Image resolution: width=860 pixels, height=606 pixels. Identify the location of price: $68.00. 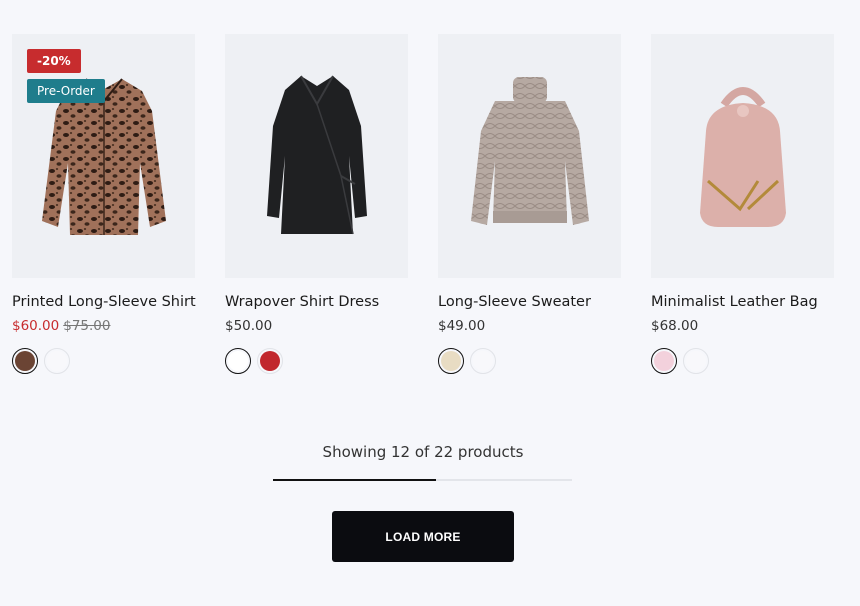
(675, 326).